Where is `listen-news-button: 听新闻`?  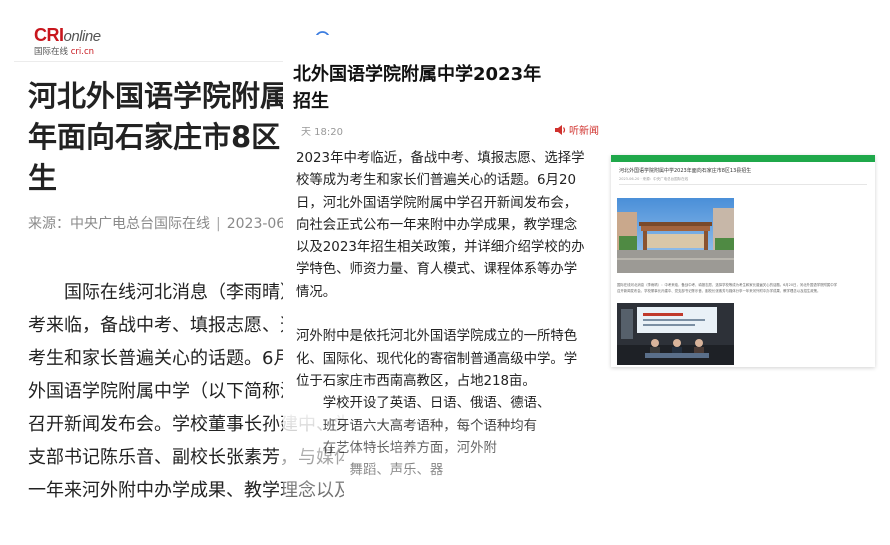 listen-news-button: 听新闻 is located at coordinates (577, 129).